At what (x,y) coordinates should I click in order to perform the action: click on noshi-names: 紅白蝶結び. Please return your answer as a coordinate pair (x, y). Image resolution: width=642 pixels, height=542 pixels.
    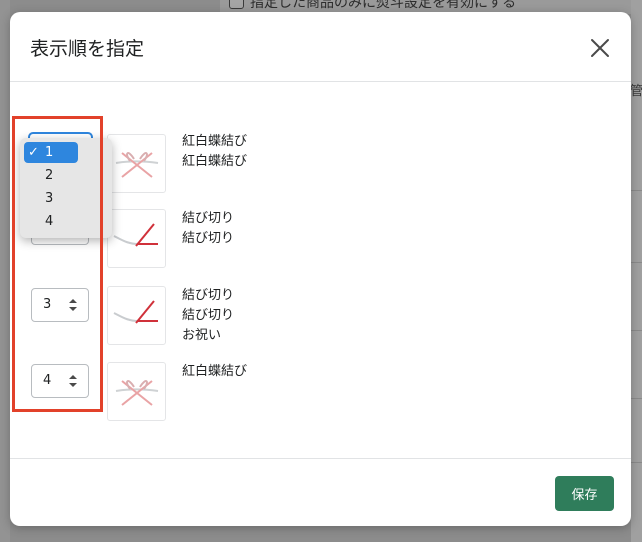
    Looking at the image, I should click on (214, 372).